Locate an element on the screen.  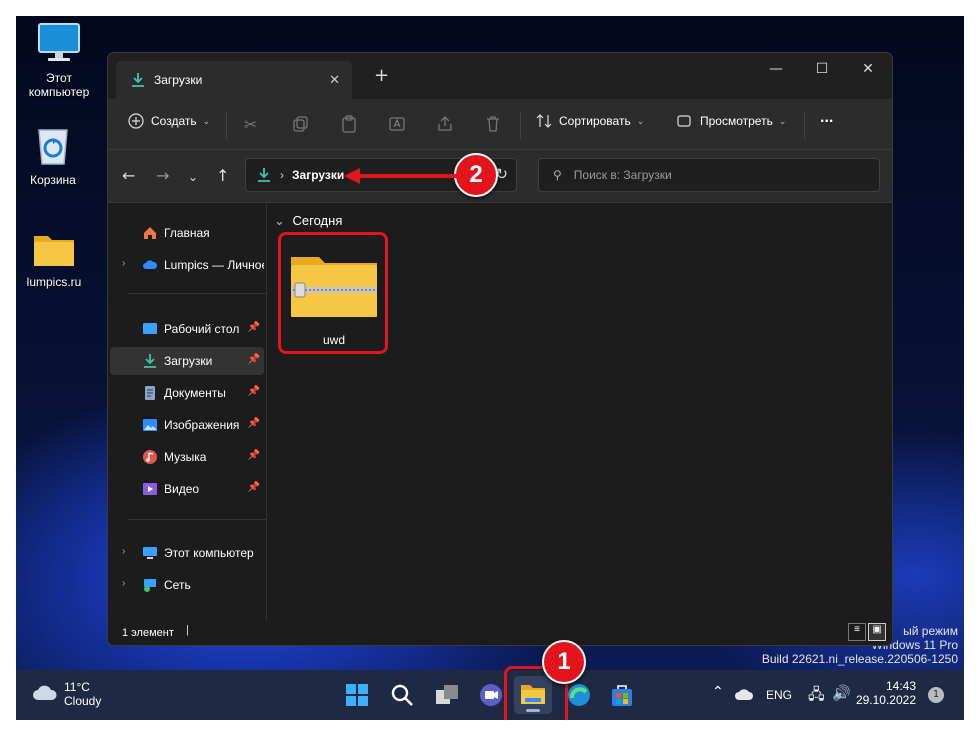
sidebar-label: Документы is located at coordinates (195, 393).